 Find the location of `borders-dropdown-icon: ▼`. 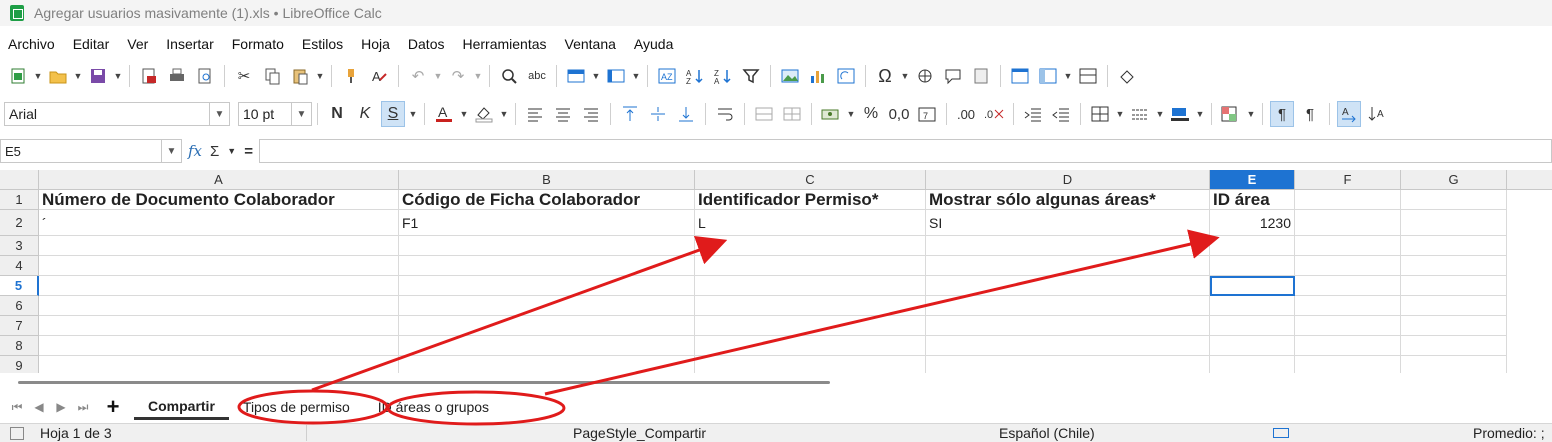

borders-dropdown-icon: ▼ is located at coordinates (1120, 114).